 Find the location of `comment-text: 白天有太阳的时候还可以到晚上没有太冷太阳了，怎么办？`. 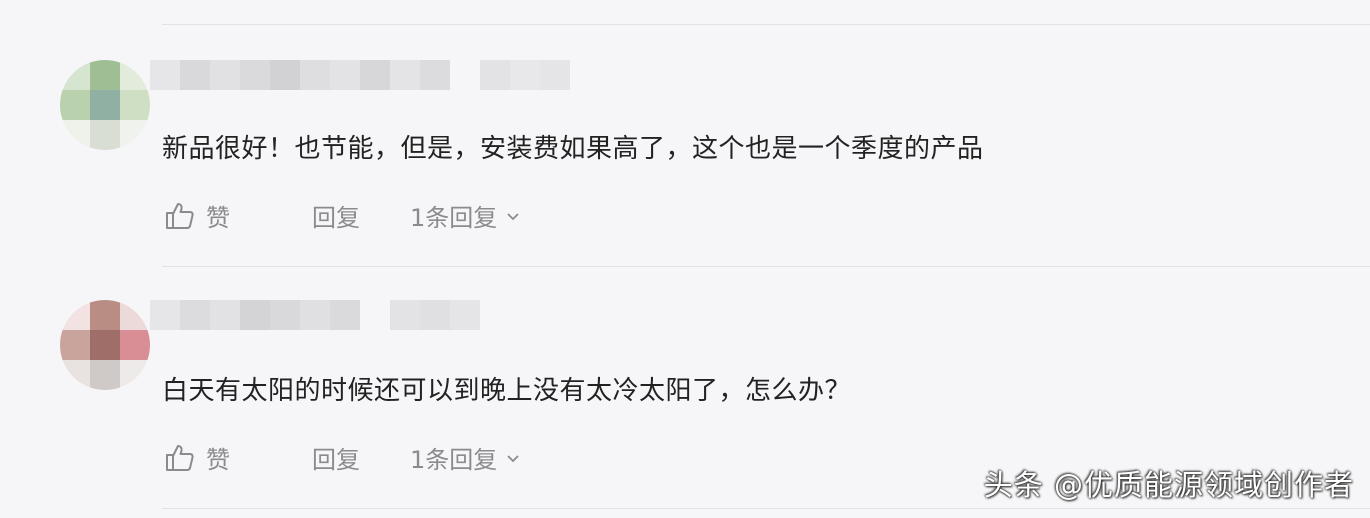

comment-text: 白天有太阳的时候还可以到晚上没有太冷太阳了，怎么办？ is located at coordinates (507, 391).